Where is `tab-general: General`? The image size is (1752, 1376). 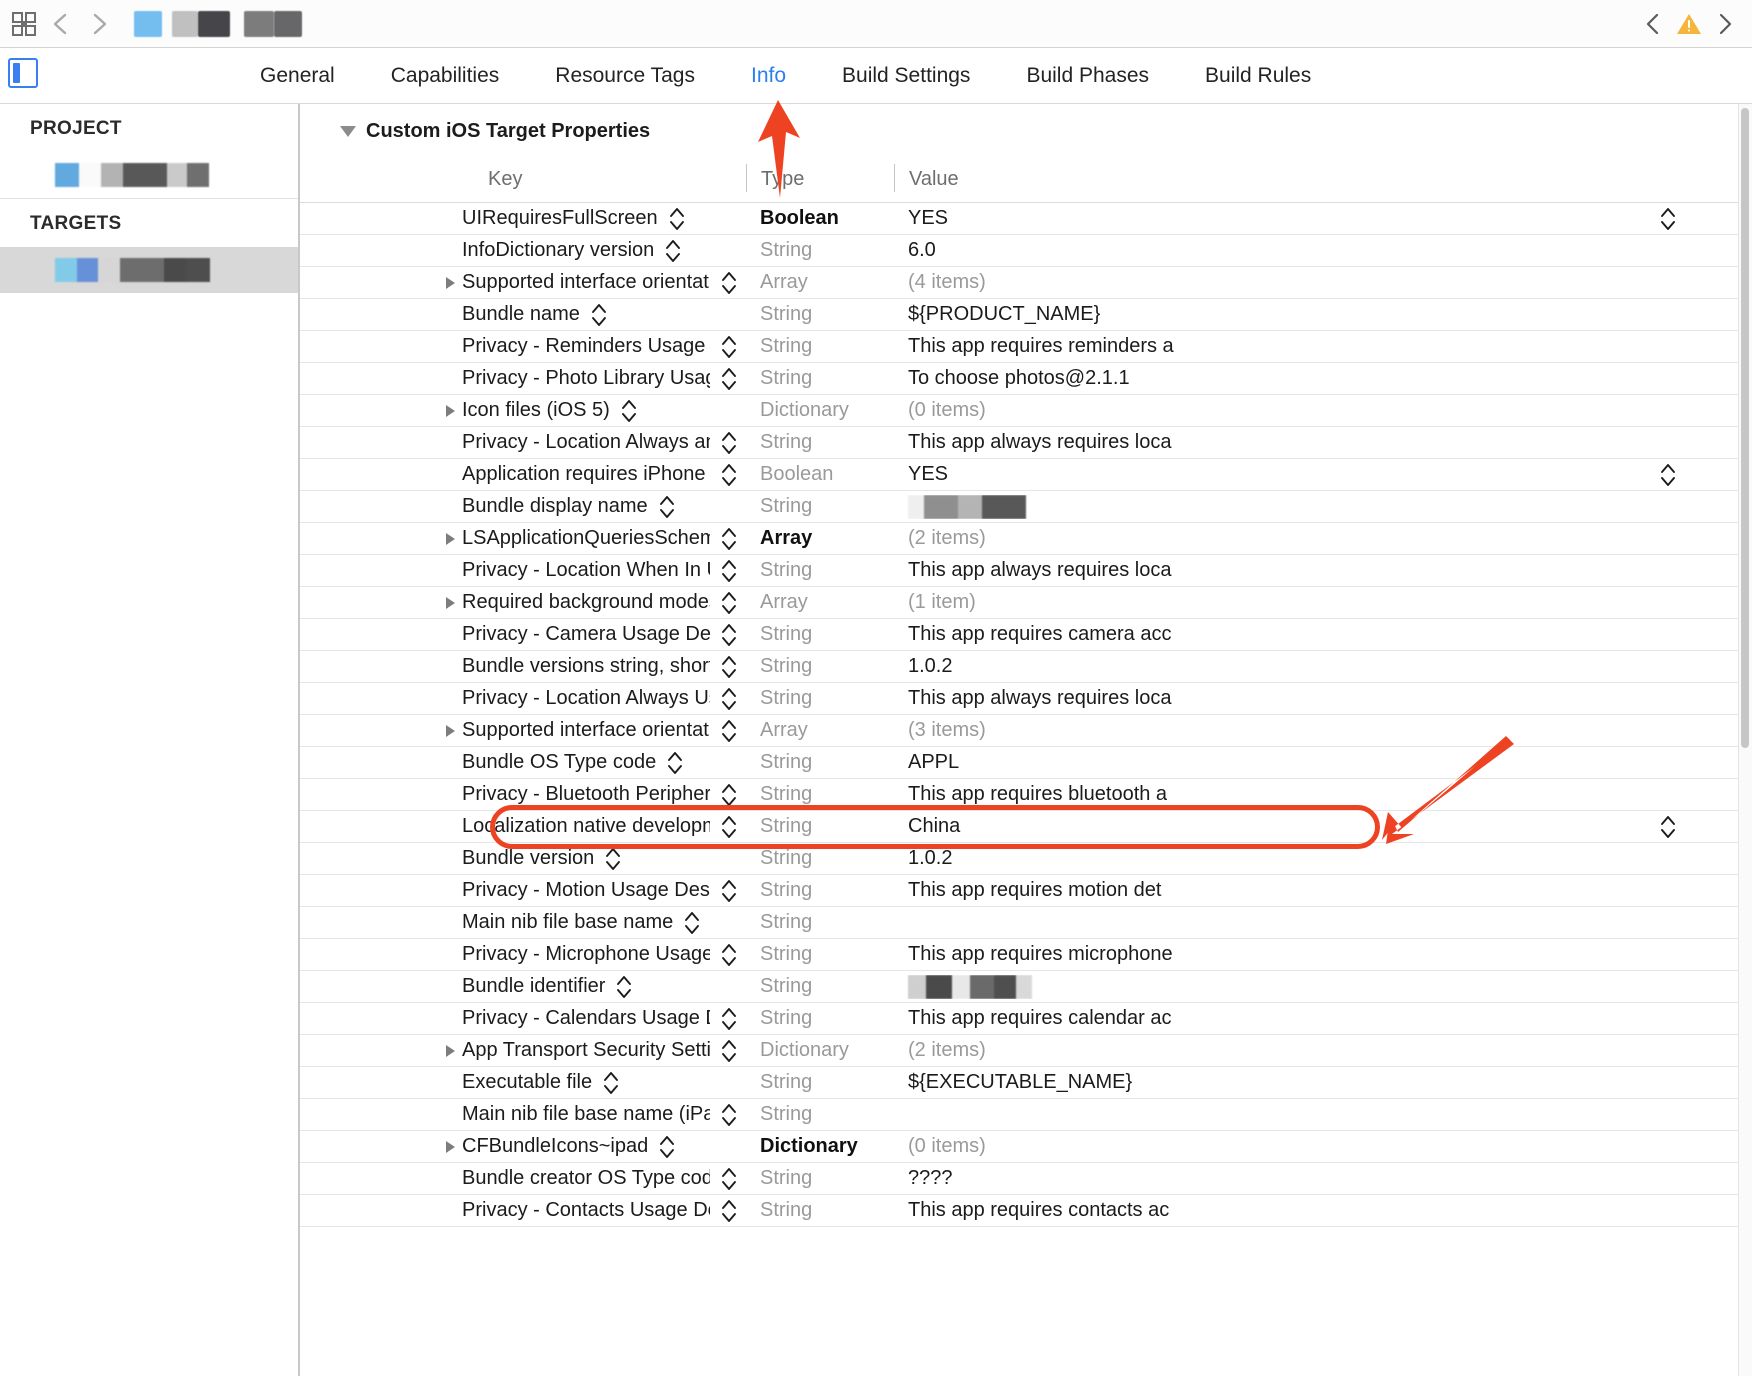 tab-general: General is located at coordinates (297, 76).